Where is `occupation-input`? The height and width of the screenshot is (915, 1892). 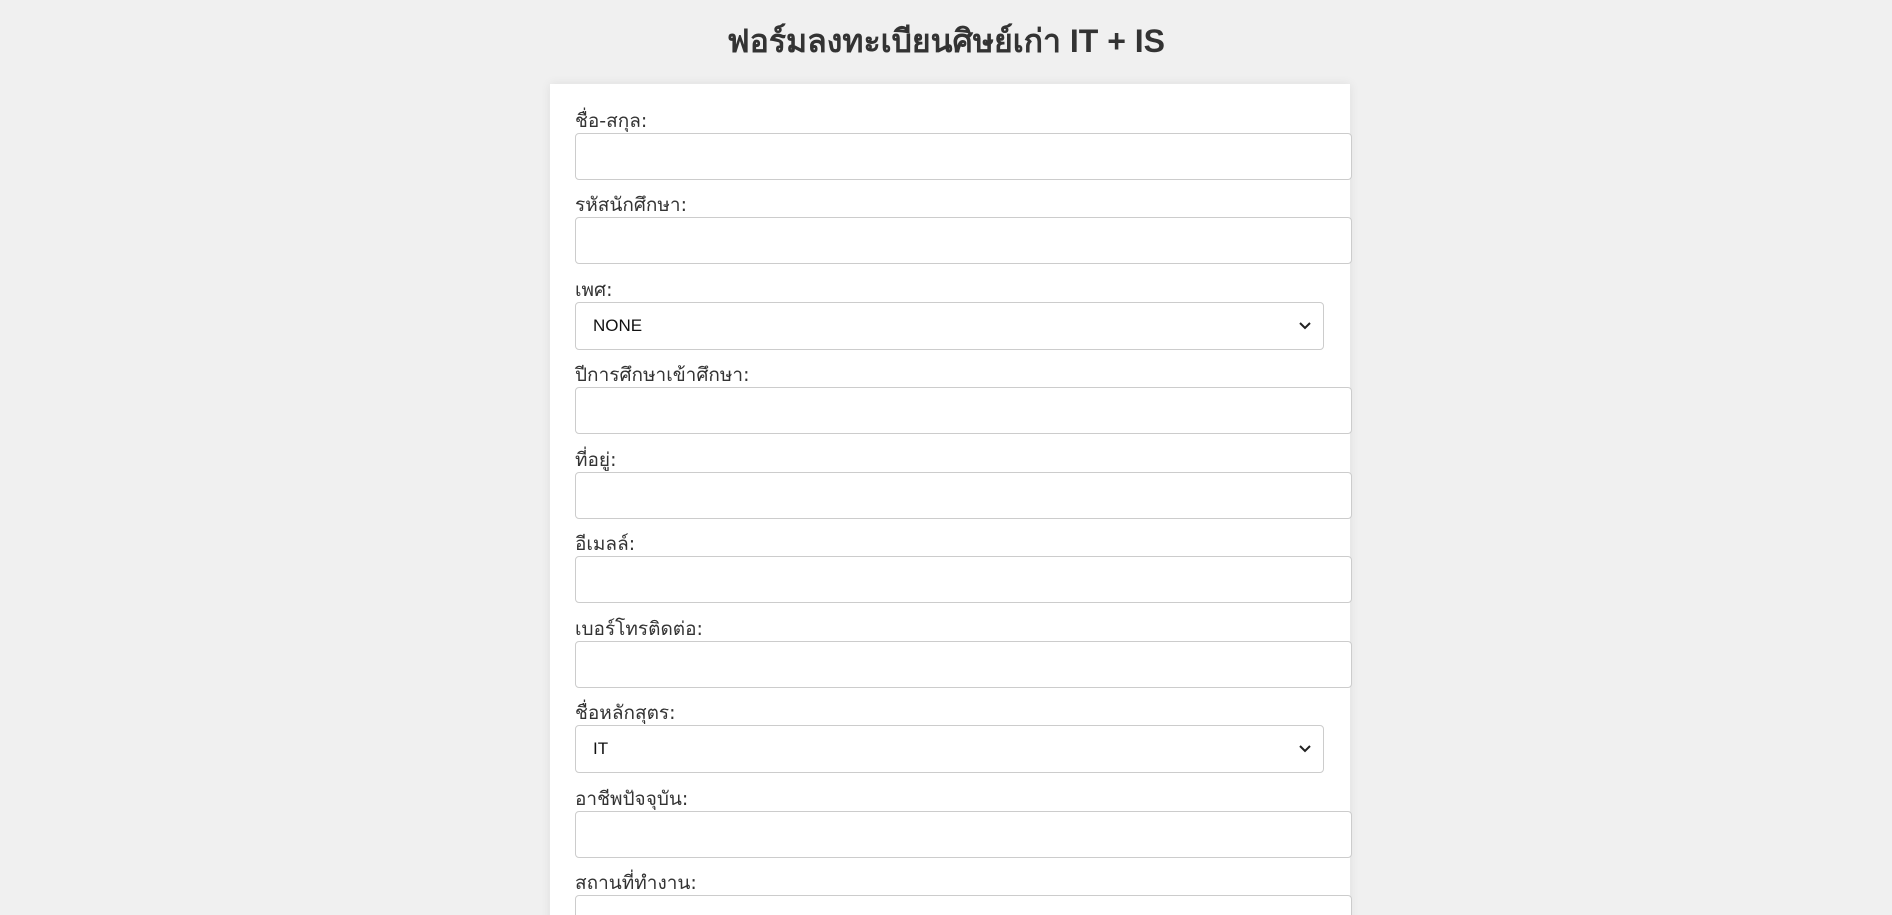
occupation-input is located at coordinates (963, 834).